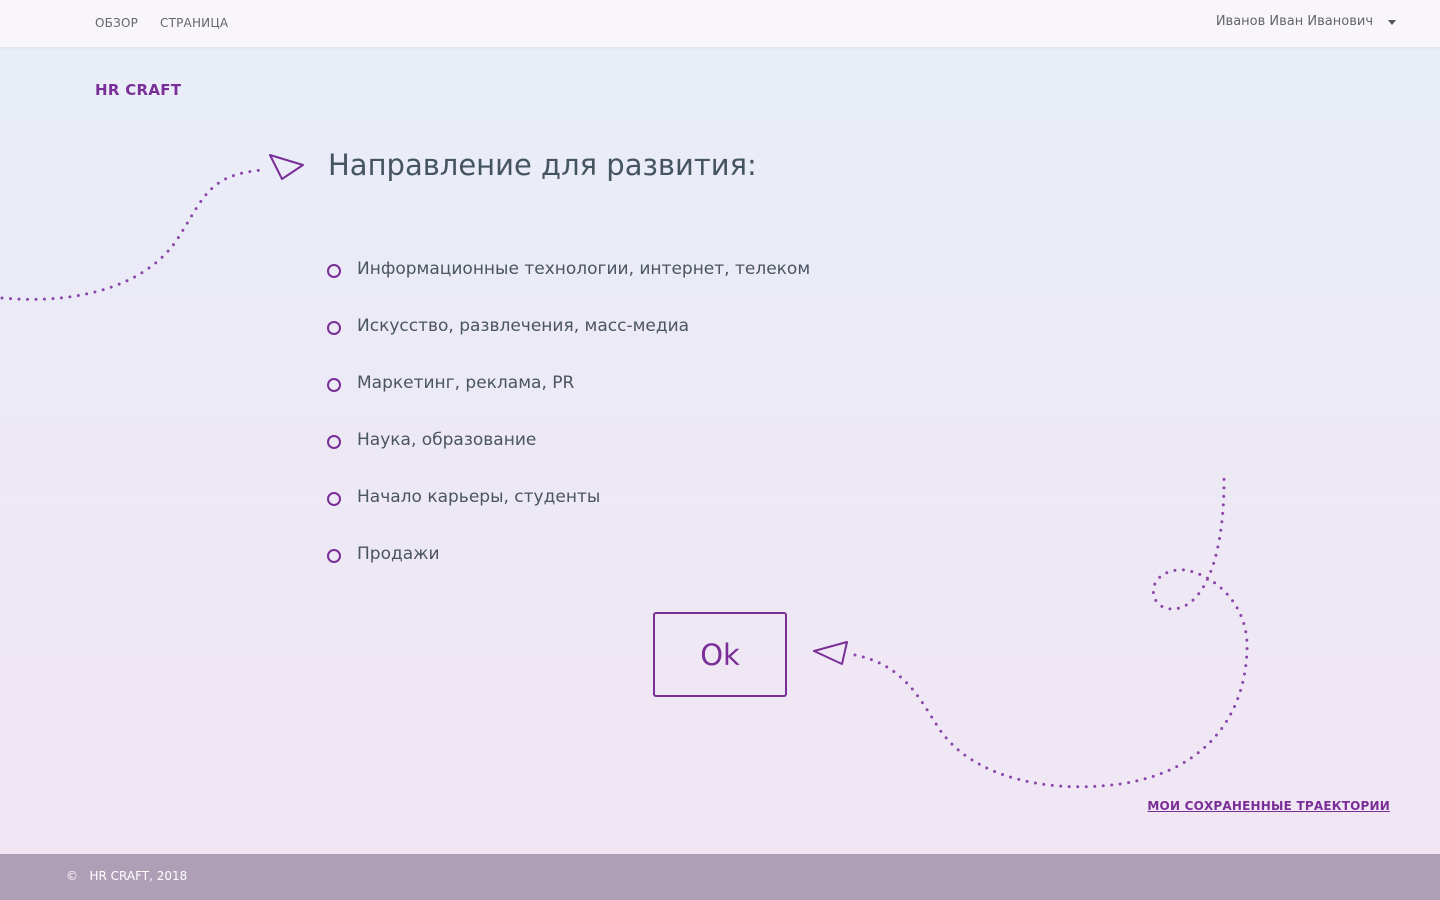  Describe the element at coordinates (1268, 806) in the screenshot. I see `saved-trajectories-link: МОИ СОХРАНЕННЫЕ ТРАЕКТОРИИ` at that location.